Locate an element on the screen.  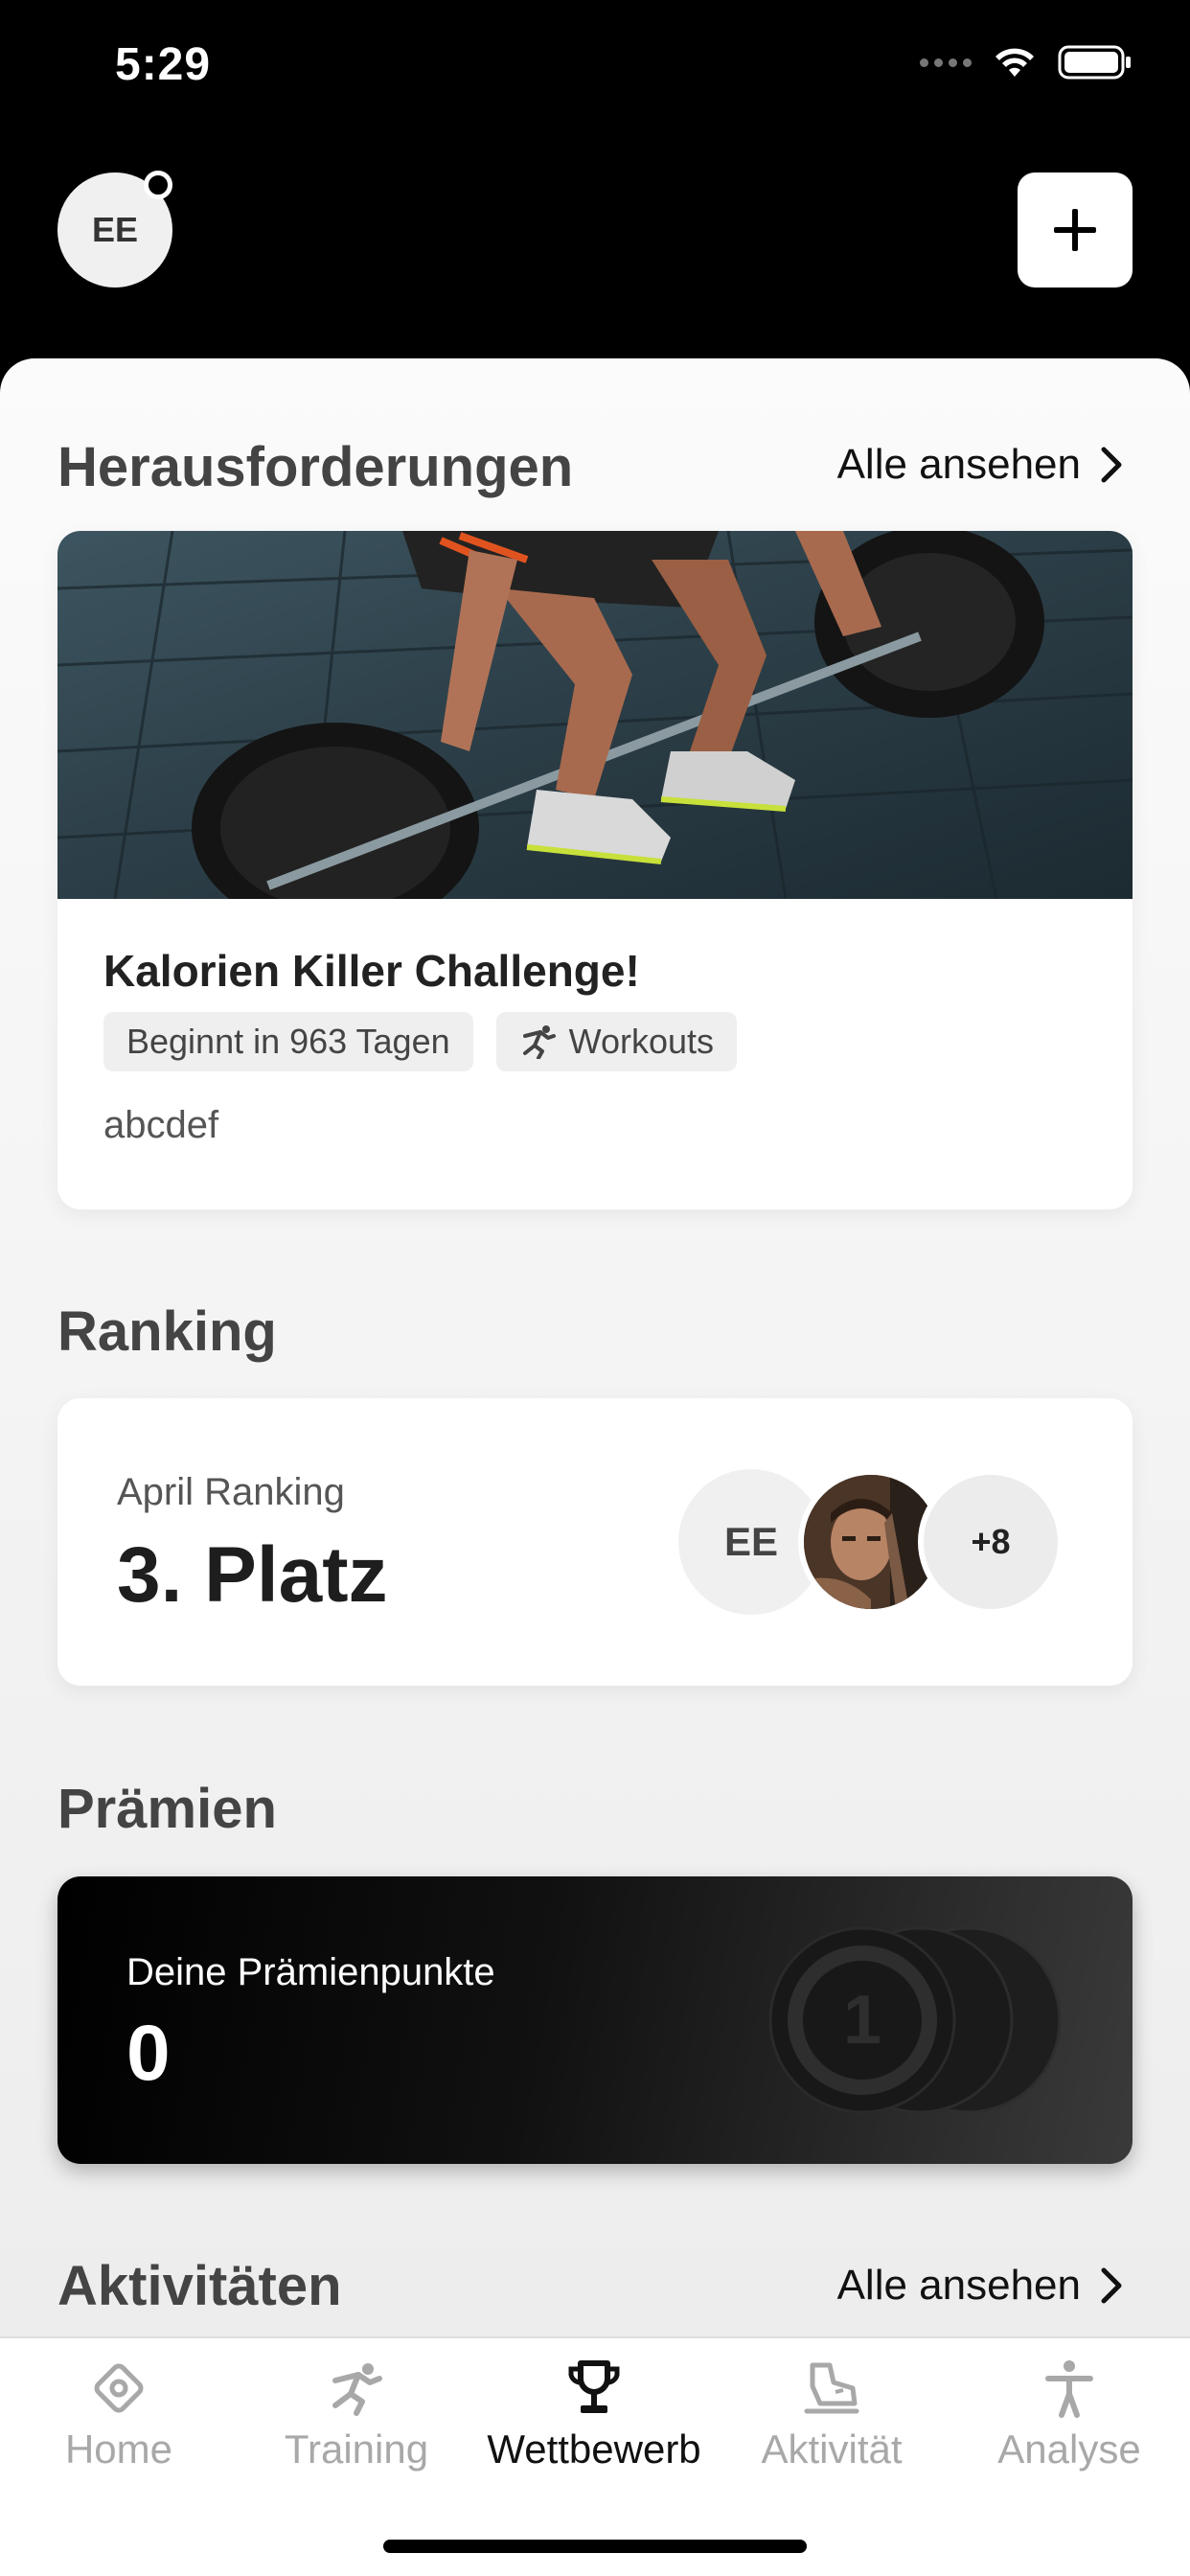
rewards-label: Deine Prämienpunkte is located at coordinates (311, 1972).